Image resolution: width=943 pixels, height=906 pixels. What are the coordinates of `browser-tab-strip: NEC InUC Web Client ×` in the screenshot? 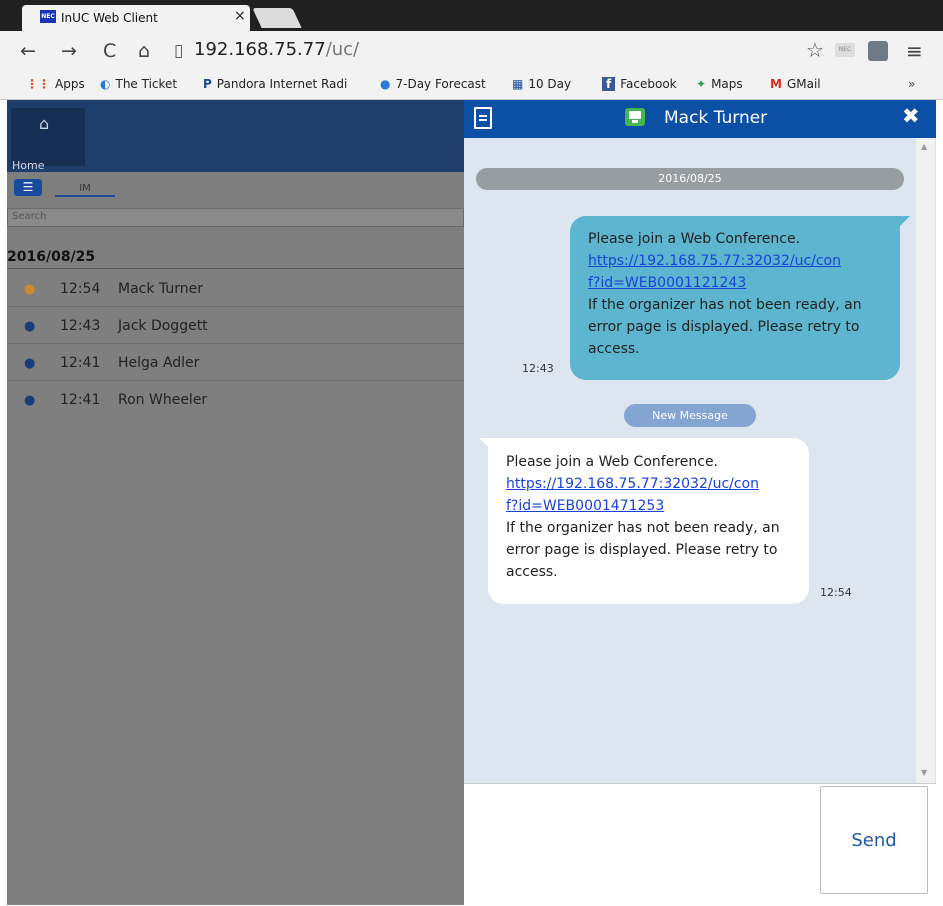 It's located at (471, 16).